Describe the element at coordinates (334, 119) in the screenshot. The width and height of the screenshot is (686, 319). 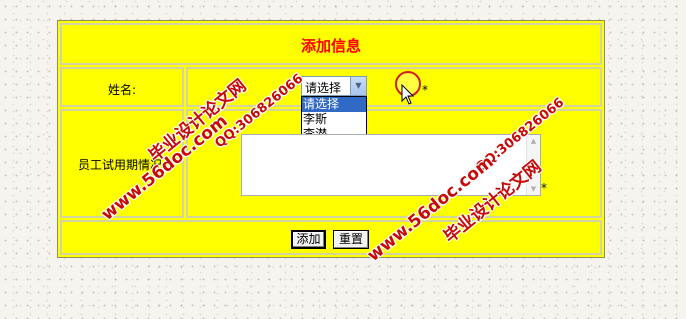
I see `dropdown-option: 李斯` at that location.